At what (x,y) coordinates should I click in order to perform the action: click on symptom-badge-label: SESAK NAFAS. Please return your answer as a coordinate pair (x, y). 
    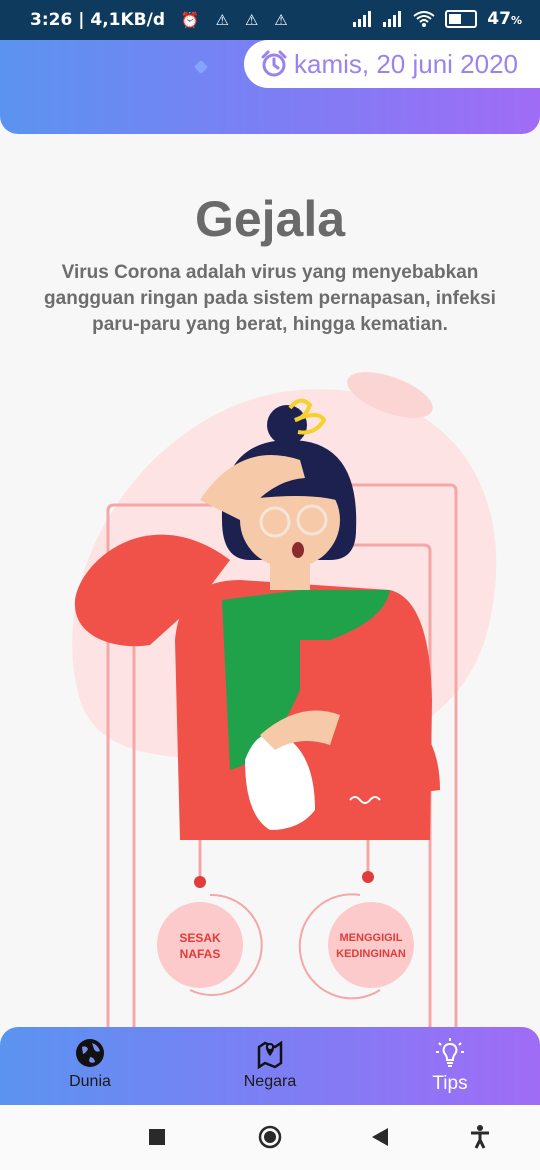
    Looking at the image, I should click on (200, 946).